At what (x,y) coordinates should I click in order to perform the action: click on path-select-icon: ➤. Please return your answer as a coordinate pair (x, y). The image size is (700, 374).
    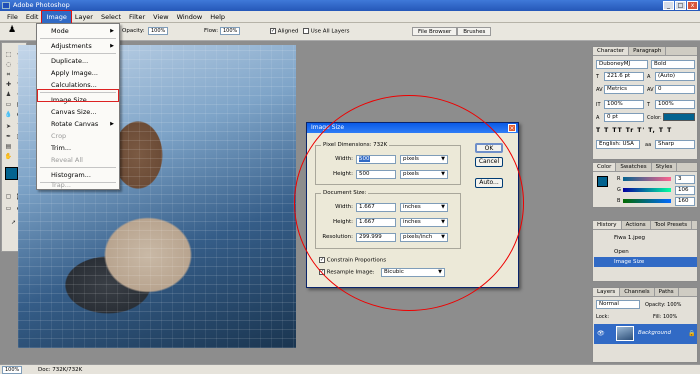
    Looking at the image, I should click on (8, 127).